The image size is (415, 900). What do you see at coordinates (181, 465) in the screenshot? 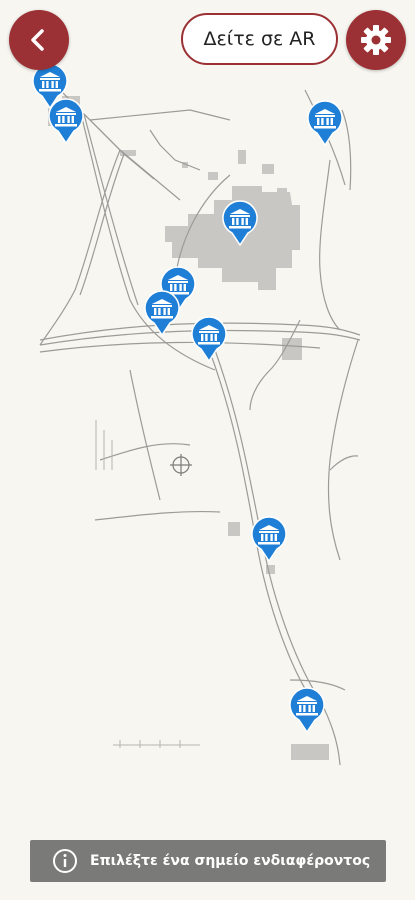
I see `crosshair-icon` at bounding box center [181, 465].